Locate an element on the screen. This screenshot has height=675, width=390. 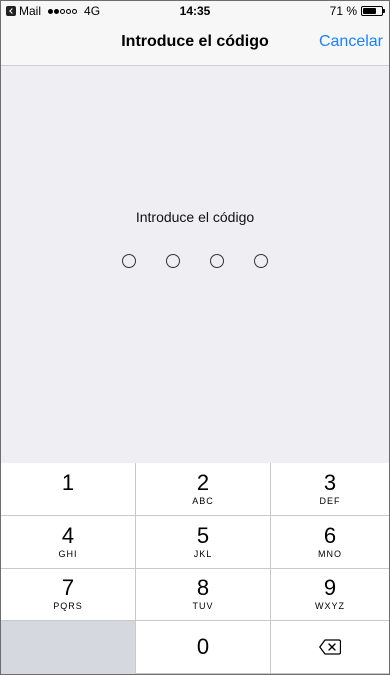
key-9: 9 WXYZ is located at coordinates (330, 595).